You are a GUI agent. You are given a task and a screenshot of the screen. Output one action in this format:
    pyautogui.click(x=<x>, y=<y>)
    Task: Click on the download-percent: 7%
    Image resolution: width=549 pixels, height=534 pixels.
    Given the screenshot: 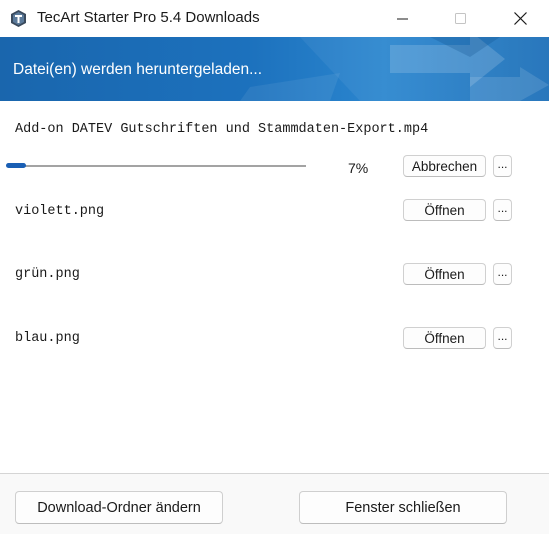 What is the action you would take?
    pyautogui.click(x=358, y=168)
    